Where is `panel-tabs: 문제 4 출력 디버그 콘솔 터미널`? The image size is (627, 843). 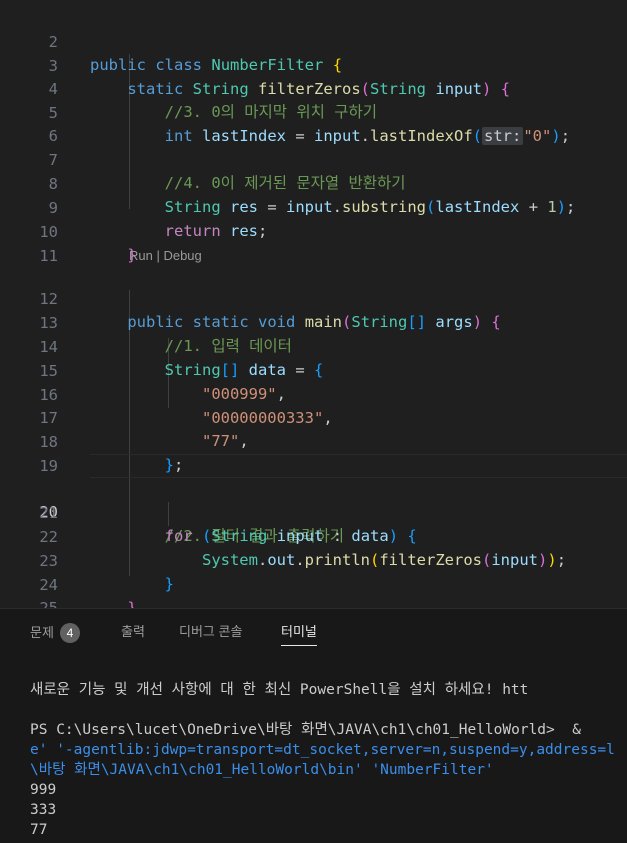
panel-tabs: 문제 4 출력 디버그 콘솔 터미널 is located at coordinates (313, 632).